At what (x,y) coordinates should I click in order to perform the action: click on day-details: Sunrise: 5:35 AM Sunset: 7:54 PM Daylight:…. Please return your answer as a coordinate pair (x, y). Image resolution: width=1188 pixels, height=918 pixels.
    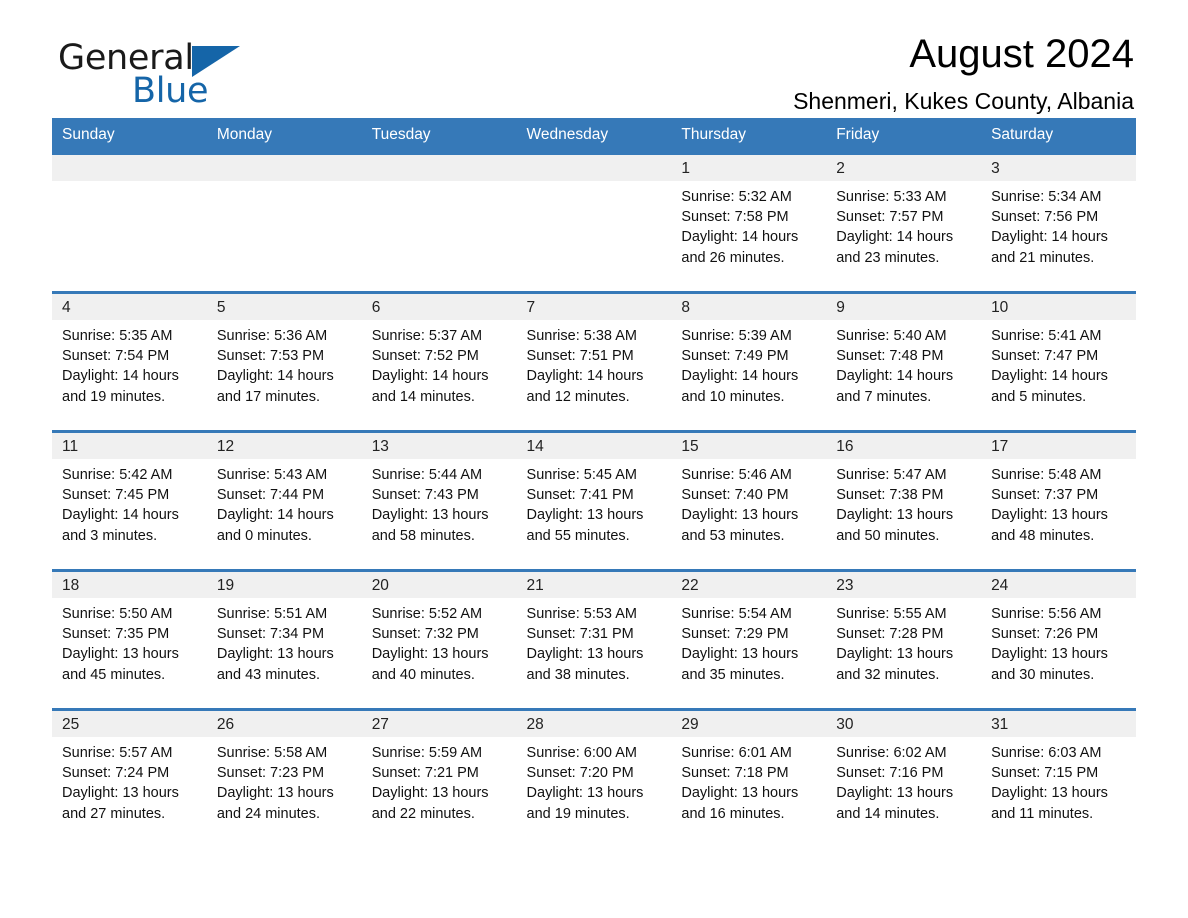
    Looking at the image, I should click on (129, 363).